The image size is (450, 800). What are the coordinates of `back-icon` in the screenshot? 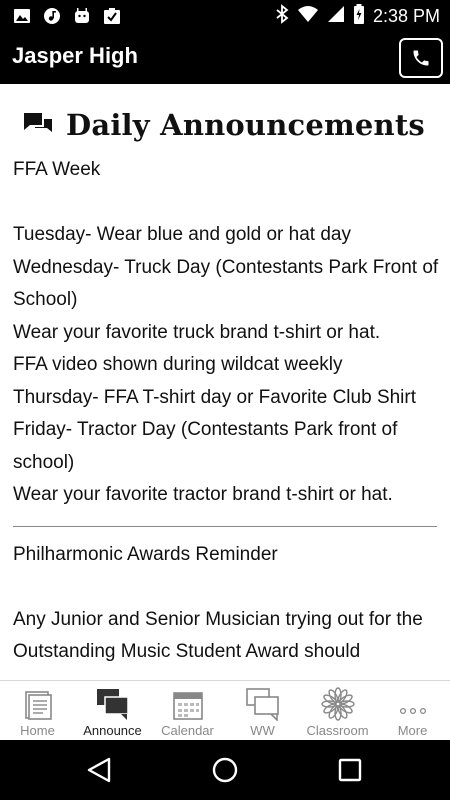 It's located at (99, 770).